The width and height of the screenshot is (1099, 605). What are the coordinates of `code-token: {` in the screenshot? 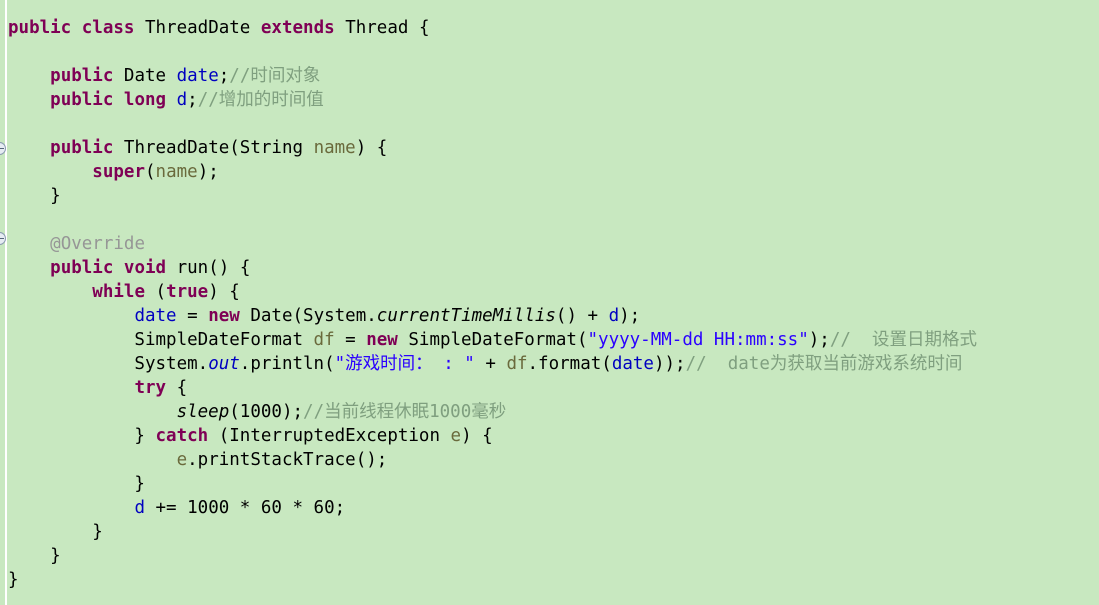 It's located at (177, 388).